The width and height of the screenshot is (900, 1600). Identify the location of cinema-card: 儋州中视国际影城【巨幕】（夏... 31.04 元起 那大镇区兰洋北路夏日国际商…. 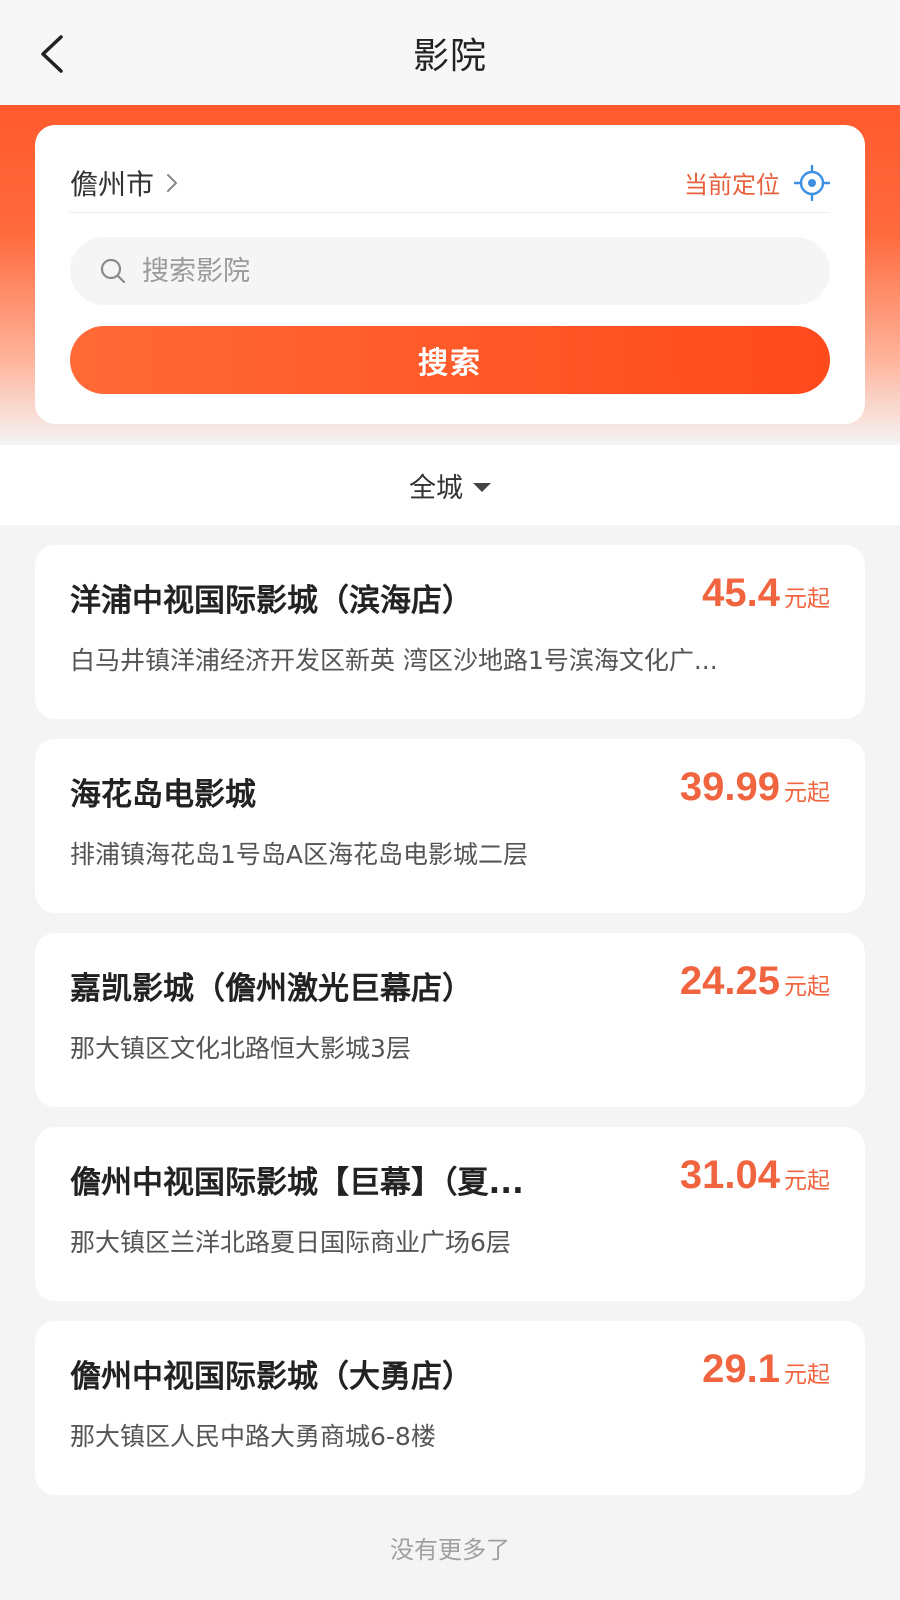
(450, 1214).